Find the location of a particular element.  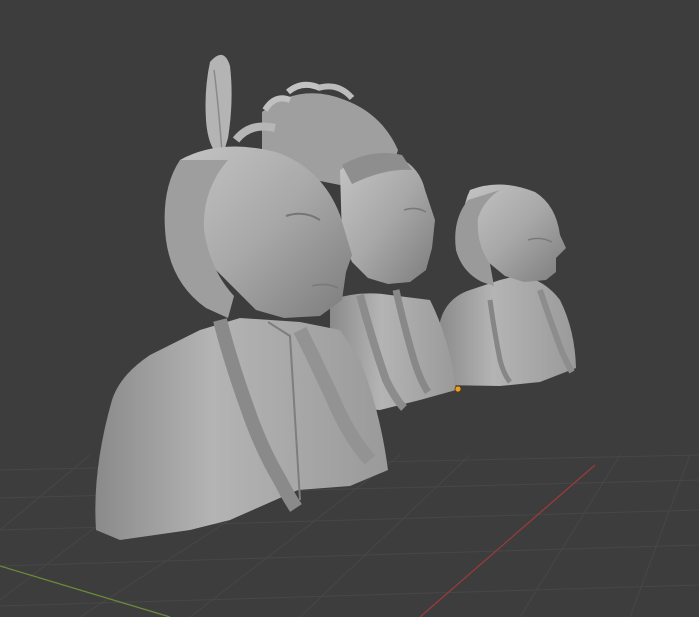

y-axis-line is located at coordinates (507, 540).